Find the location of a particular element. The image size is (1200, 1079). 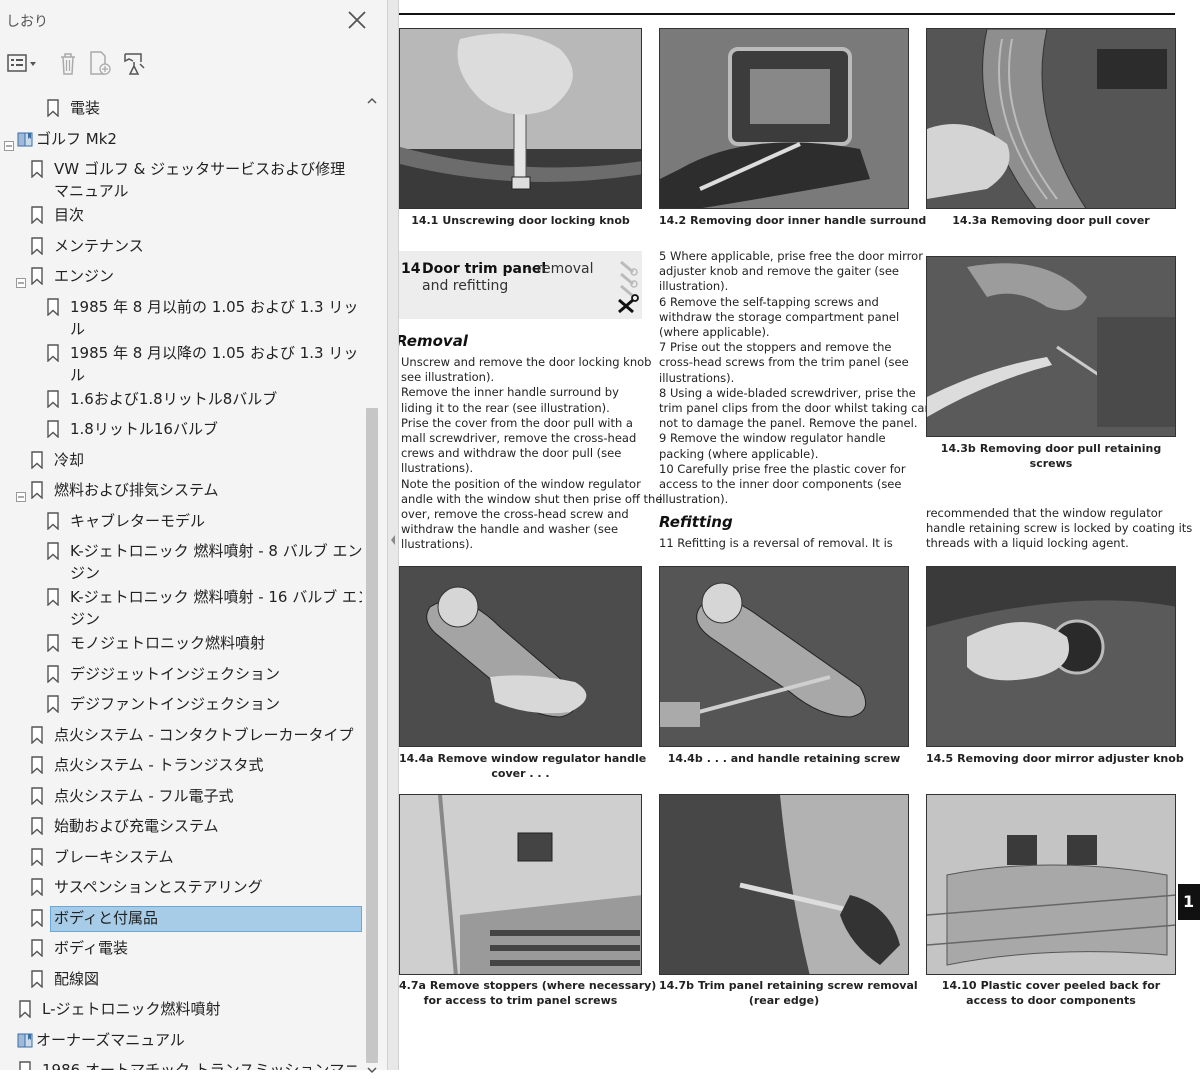

caption-num: 14.3a is located at coordinates (969, 220).